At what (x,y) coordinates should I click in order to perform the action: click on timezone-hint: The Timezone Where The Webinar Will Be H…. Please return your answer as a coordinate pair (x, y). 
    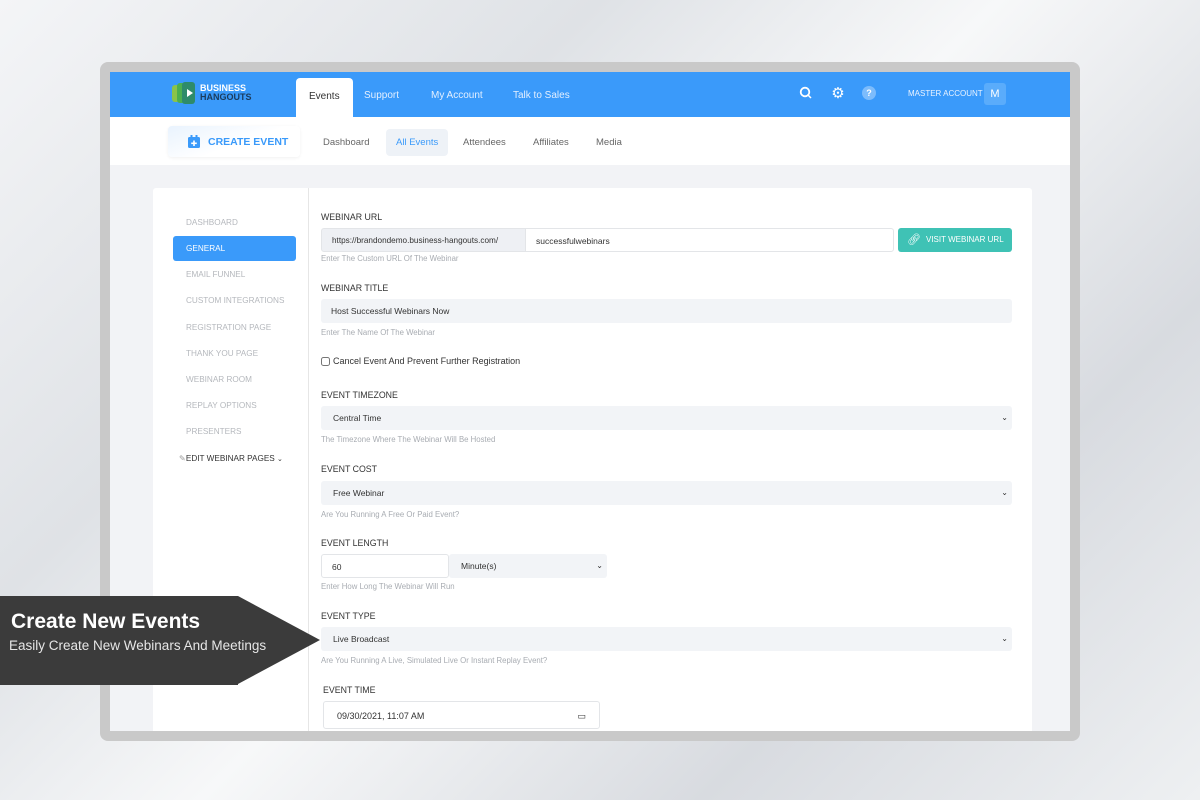
    Looking at the image, I should click on (408, 439).